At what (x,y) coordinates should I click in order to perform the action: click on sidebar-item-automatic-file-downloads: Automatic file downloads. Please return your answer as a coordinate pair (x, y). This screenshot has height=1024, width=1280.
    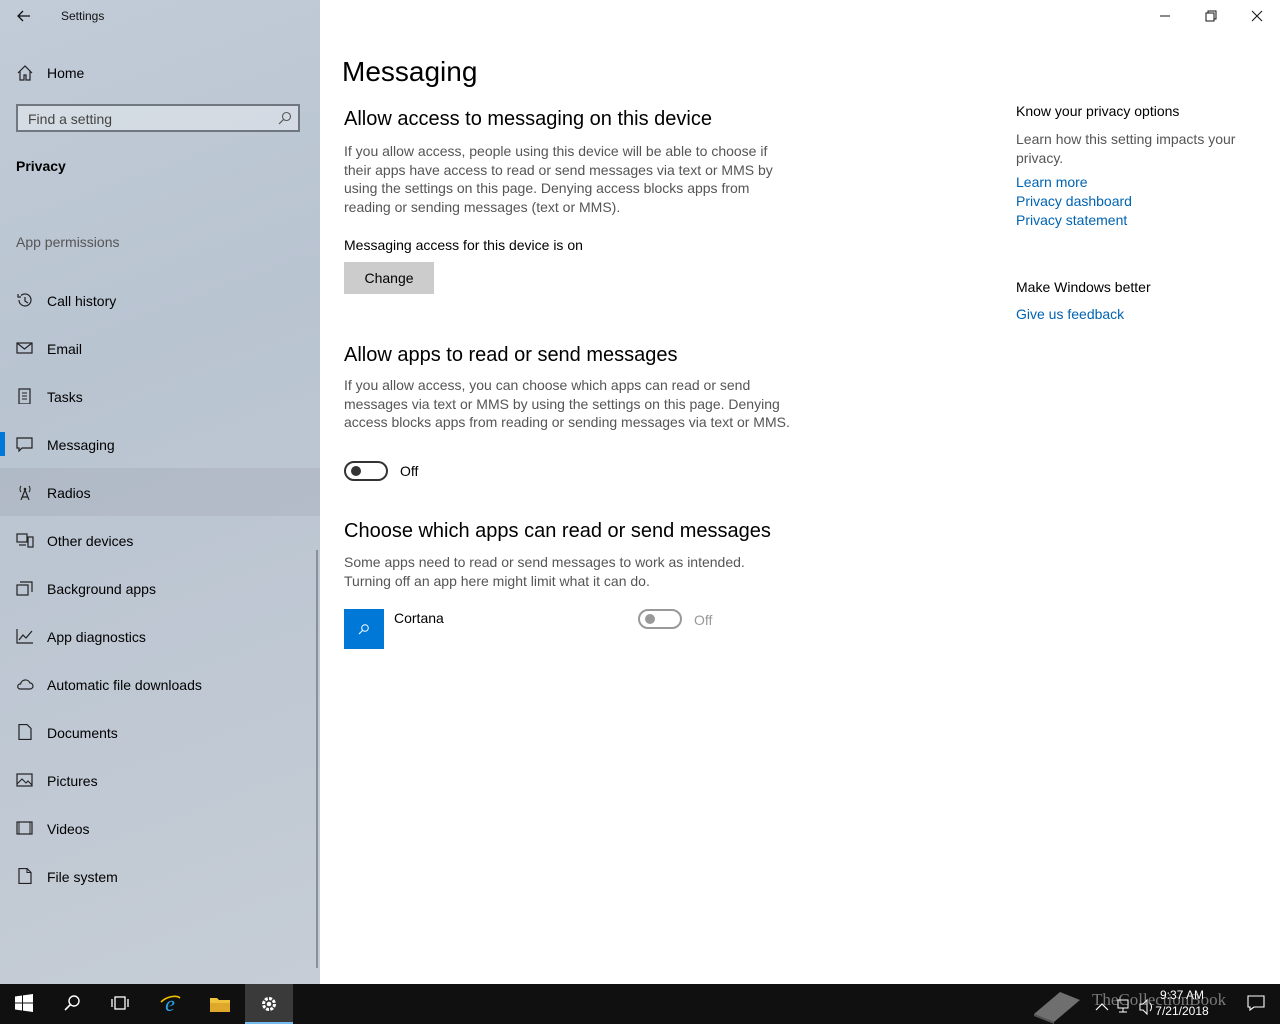
    Looking at the image, I should click on (160, 684).